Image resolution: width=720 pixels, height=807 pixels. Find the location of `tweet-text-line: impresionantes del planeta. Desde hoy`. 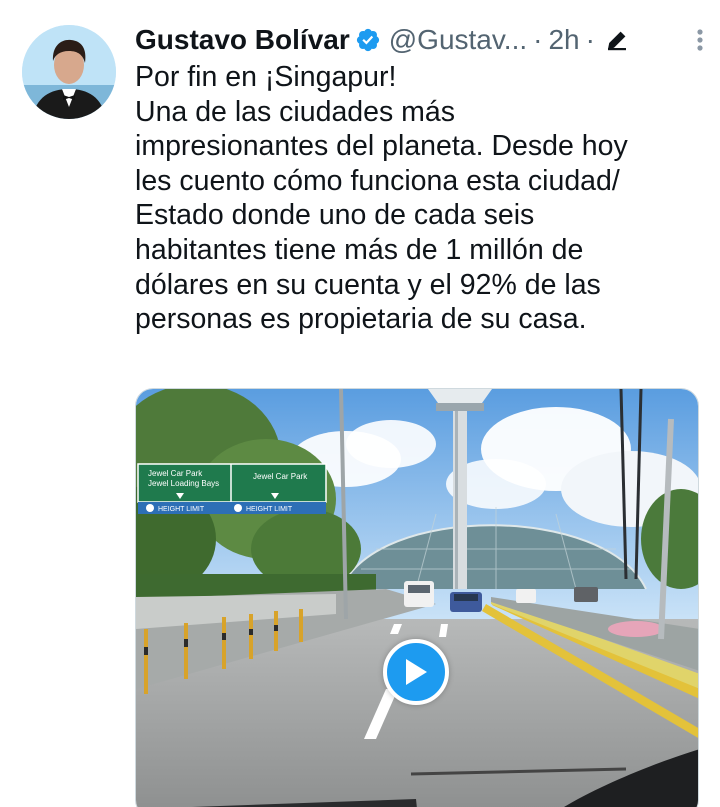

tweet-text-line: impresionantes del planeta. Desde hoy is located at coordinates (381, 146).